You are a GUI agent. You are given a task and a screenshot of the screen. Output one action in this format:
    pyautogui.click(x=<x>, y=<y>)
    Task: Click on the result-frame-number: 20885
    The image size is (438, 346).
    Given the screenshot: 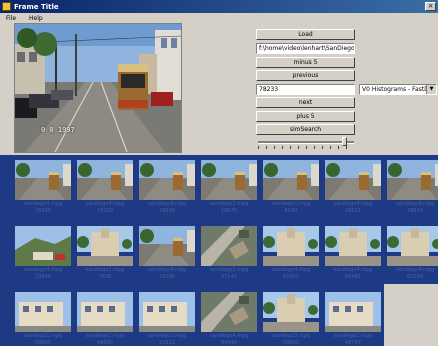 What is the action you would take?
    pyautogui.click(x=43, y=343)
    